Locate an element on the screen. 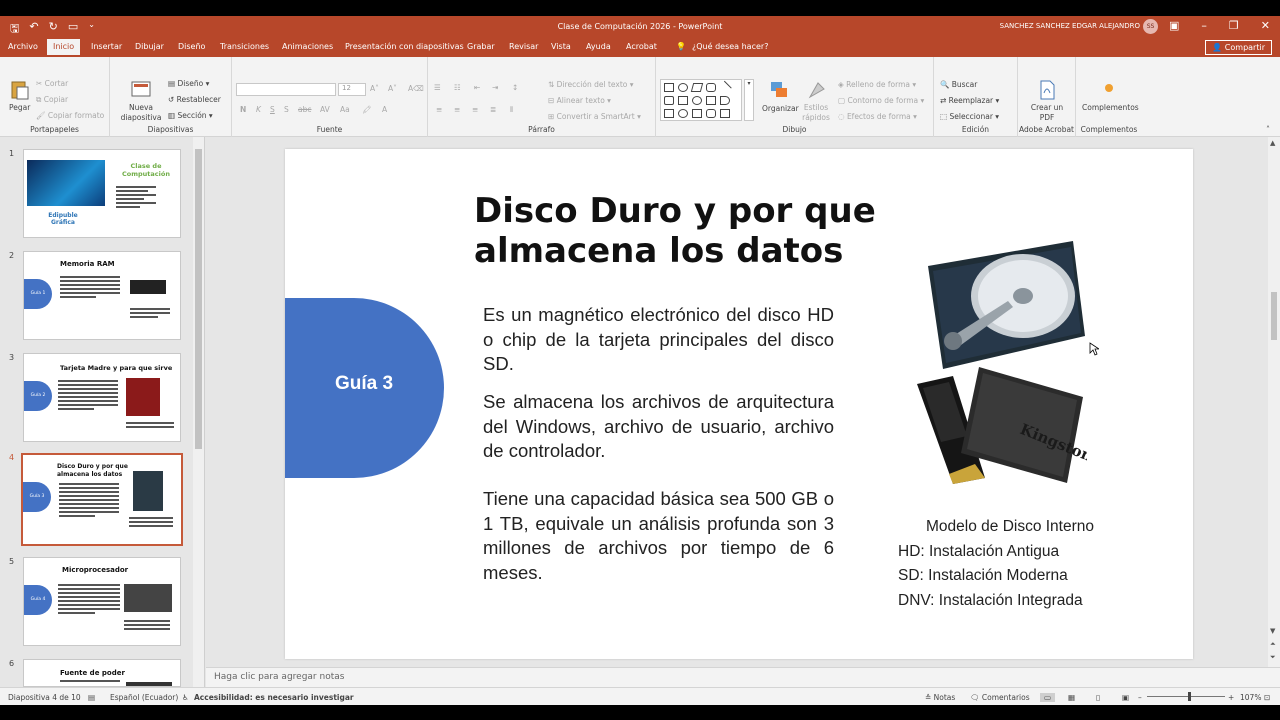 The width and height of the screenshot is (1280, 720). align-center-icon: ≡ is located at coordinates (457, 109).